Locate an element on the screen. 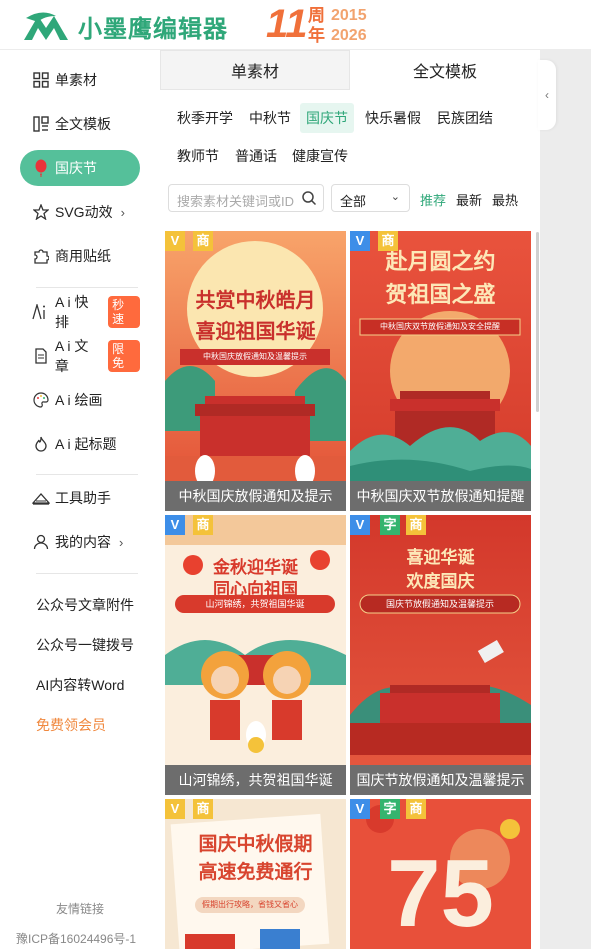 This screenshot has height=949, width=591. card-ribbon: 假期出行攻略，省钱又省心 is located at coordinates (250, 904).